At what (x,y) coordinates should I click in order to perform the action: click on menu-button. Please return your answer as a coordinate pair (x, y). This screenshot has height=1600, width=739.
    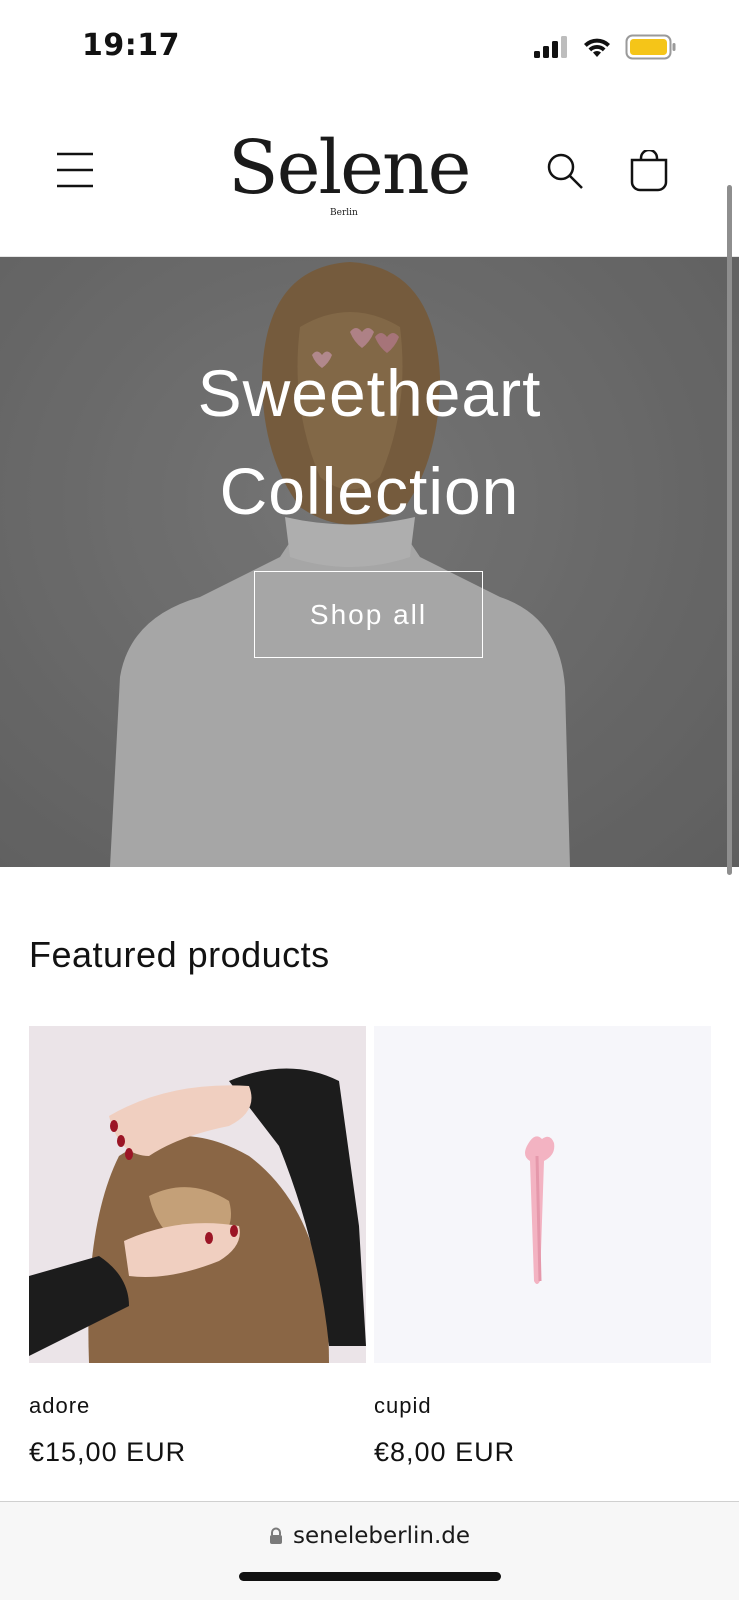
    Looking at the image, I should click on (75, 172).